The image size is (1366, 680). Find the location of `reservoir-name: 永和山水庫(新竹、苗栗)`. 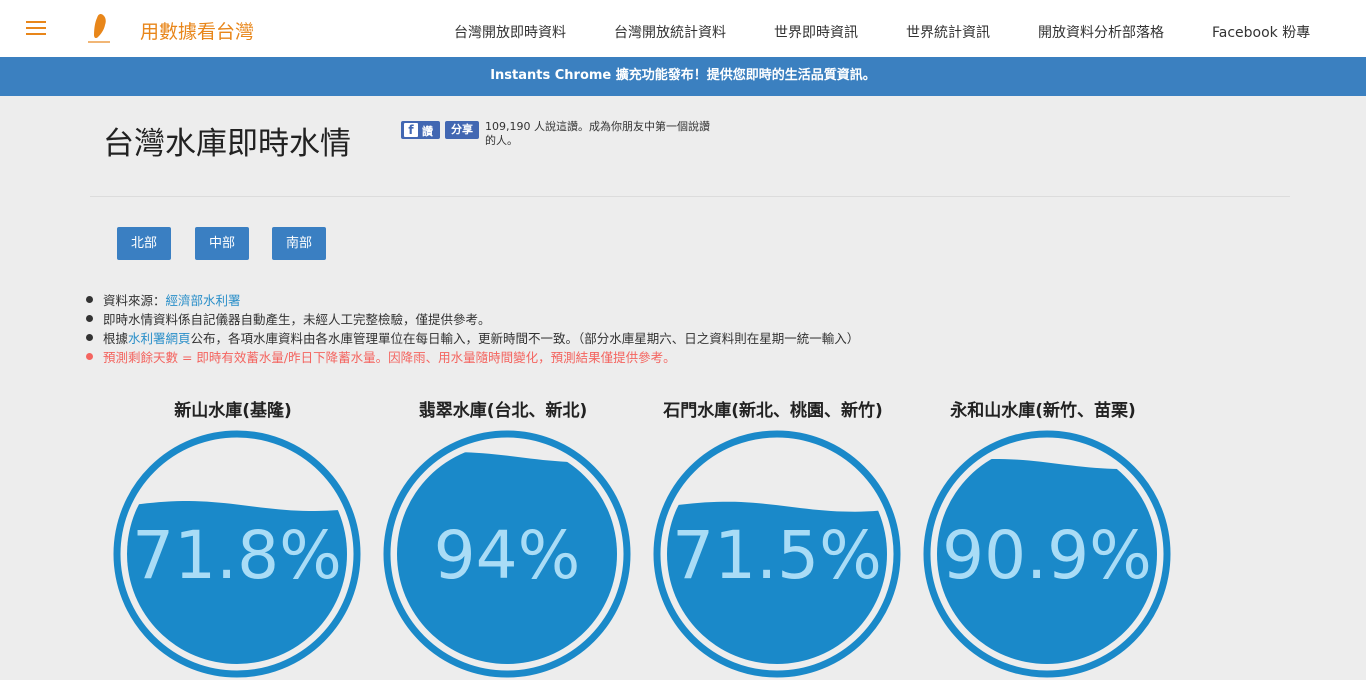

reservoir-name: 永和山水庫(新竹、苗栗) is located at coordinates (1043, 411).